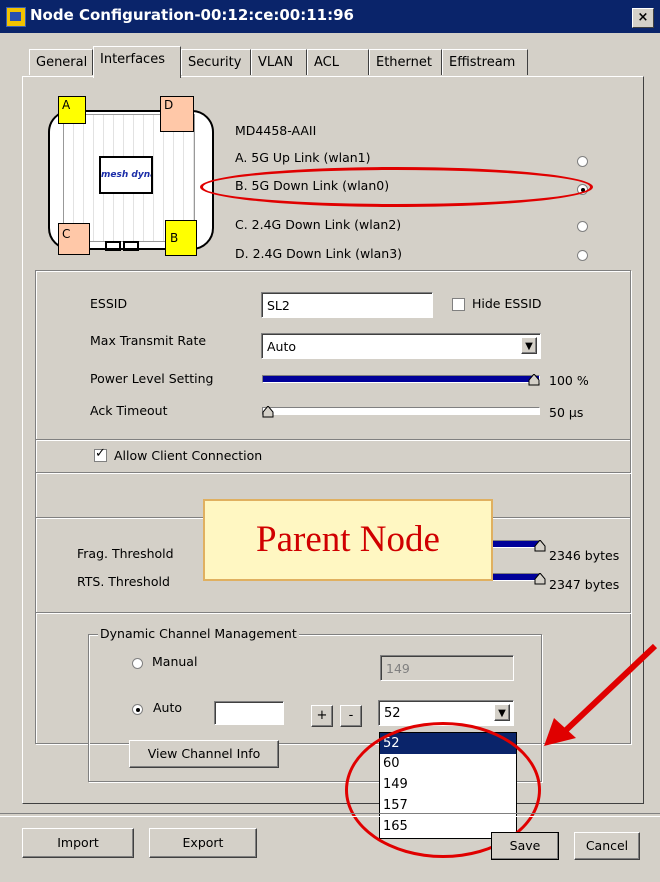 This screenshot has height=882, width=660. What do you see at coordinates (330, 815) in the screenshot?
I see `footer-divider` at bounding box center [330, 815].